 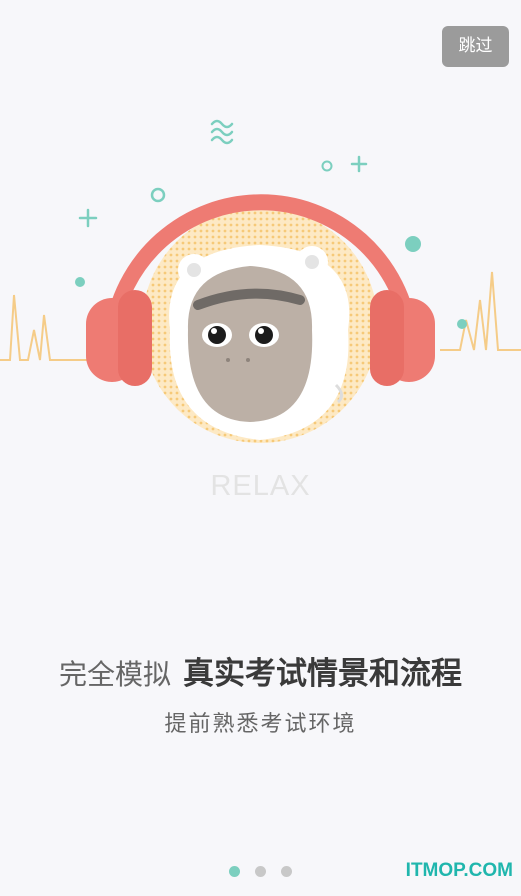 I want to click on headline-bold: 真实考试情景和流程, so click(x=322, y=674).